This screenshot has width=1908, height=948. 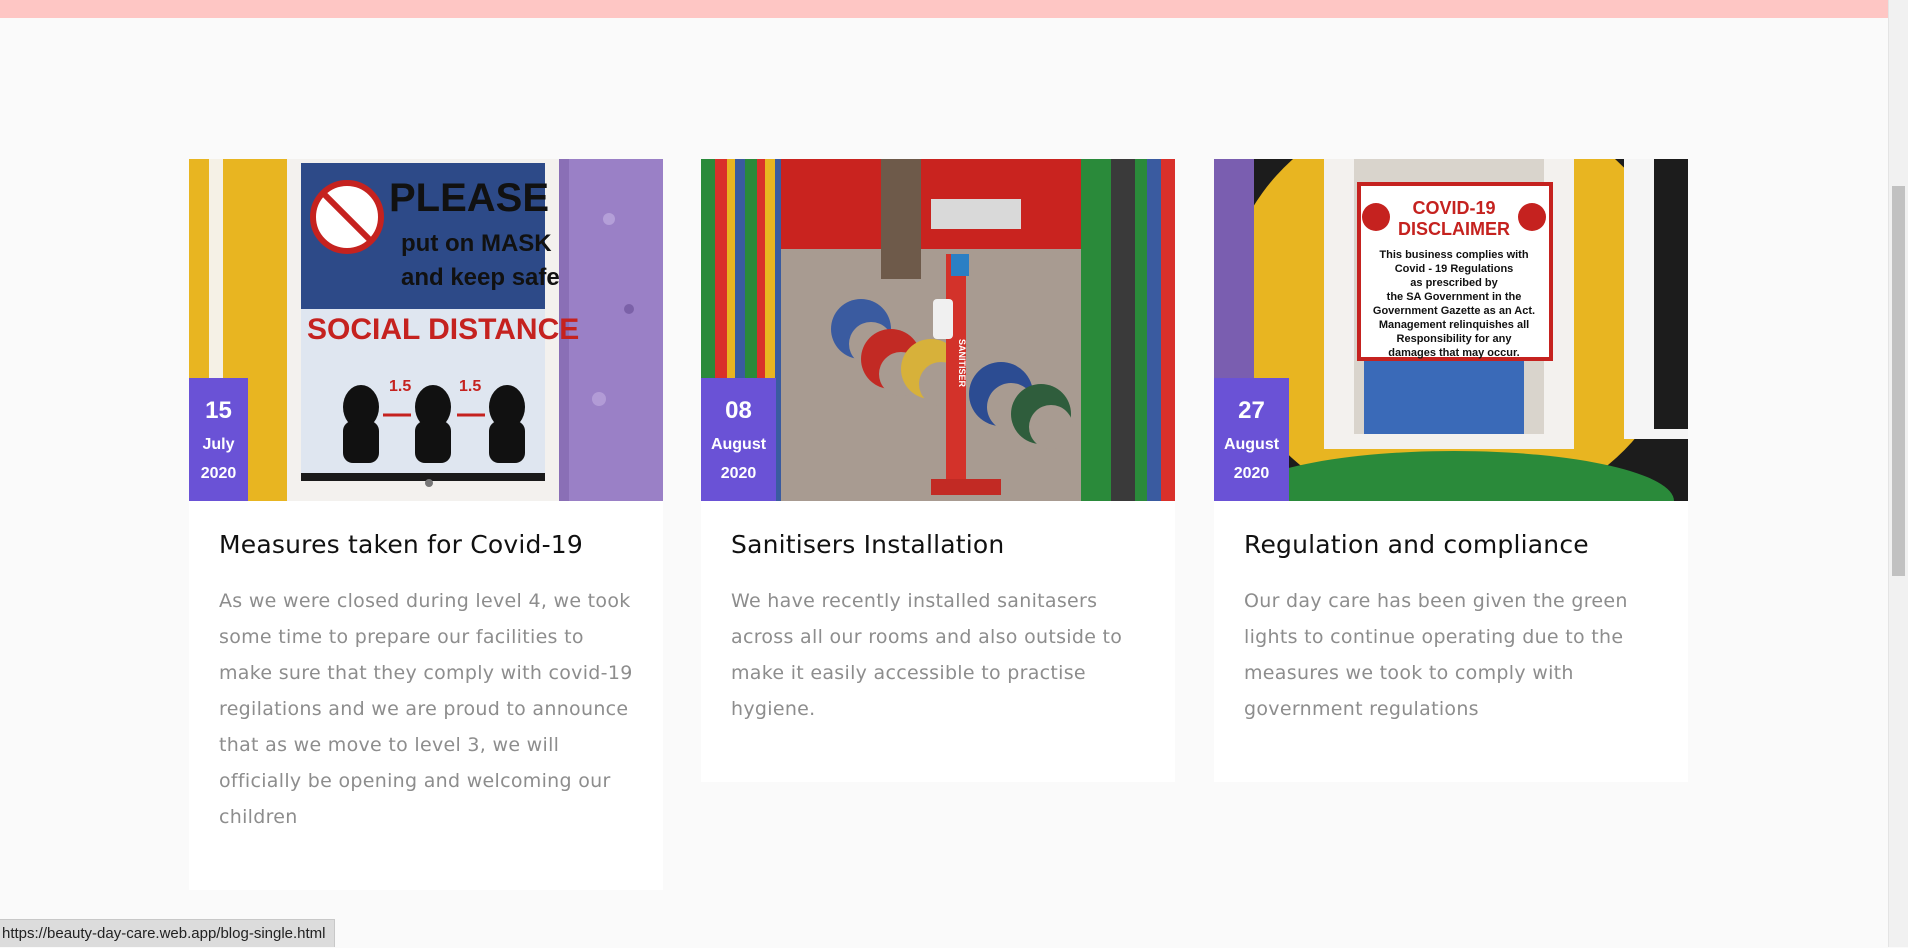 I want to click on post-title: Regulation and compliance, so click(x=1451, y=545).